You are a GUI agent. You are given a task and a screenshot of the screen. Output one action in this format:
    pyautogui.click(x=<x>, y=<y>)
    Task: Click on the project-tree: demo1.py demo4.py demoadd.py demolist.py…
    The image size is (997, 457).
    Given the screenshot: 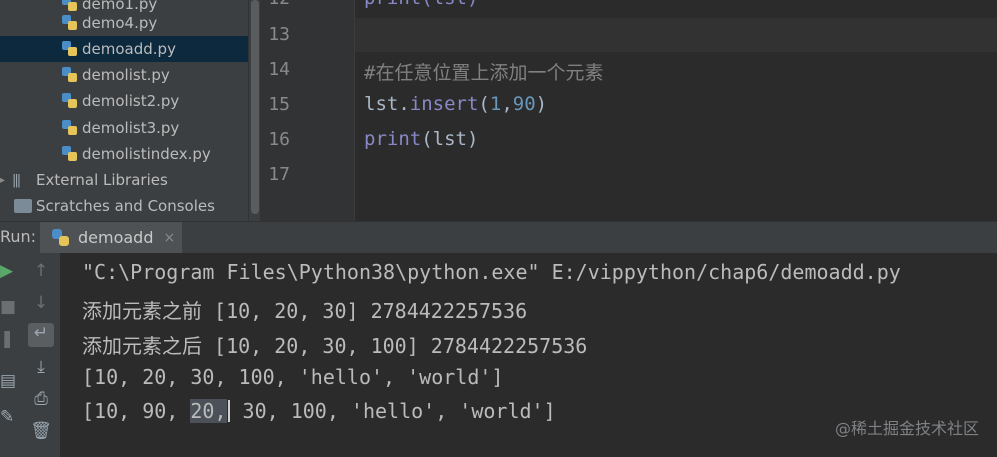 What is the action you would take?
    pyautogui.click(x=124, y=110)
    